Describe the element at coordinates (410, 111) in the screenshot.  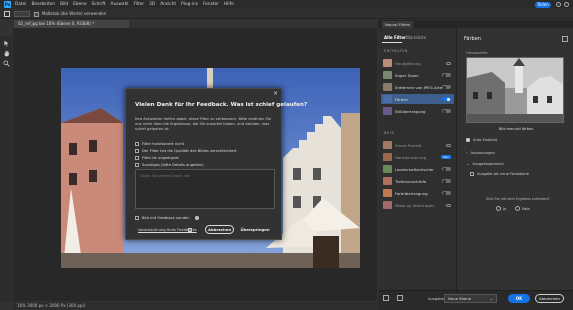
I see `filter-name: Stilübertragung` at that location.